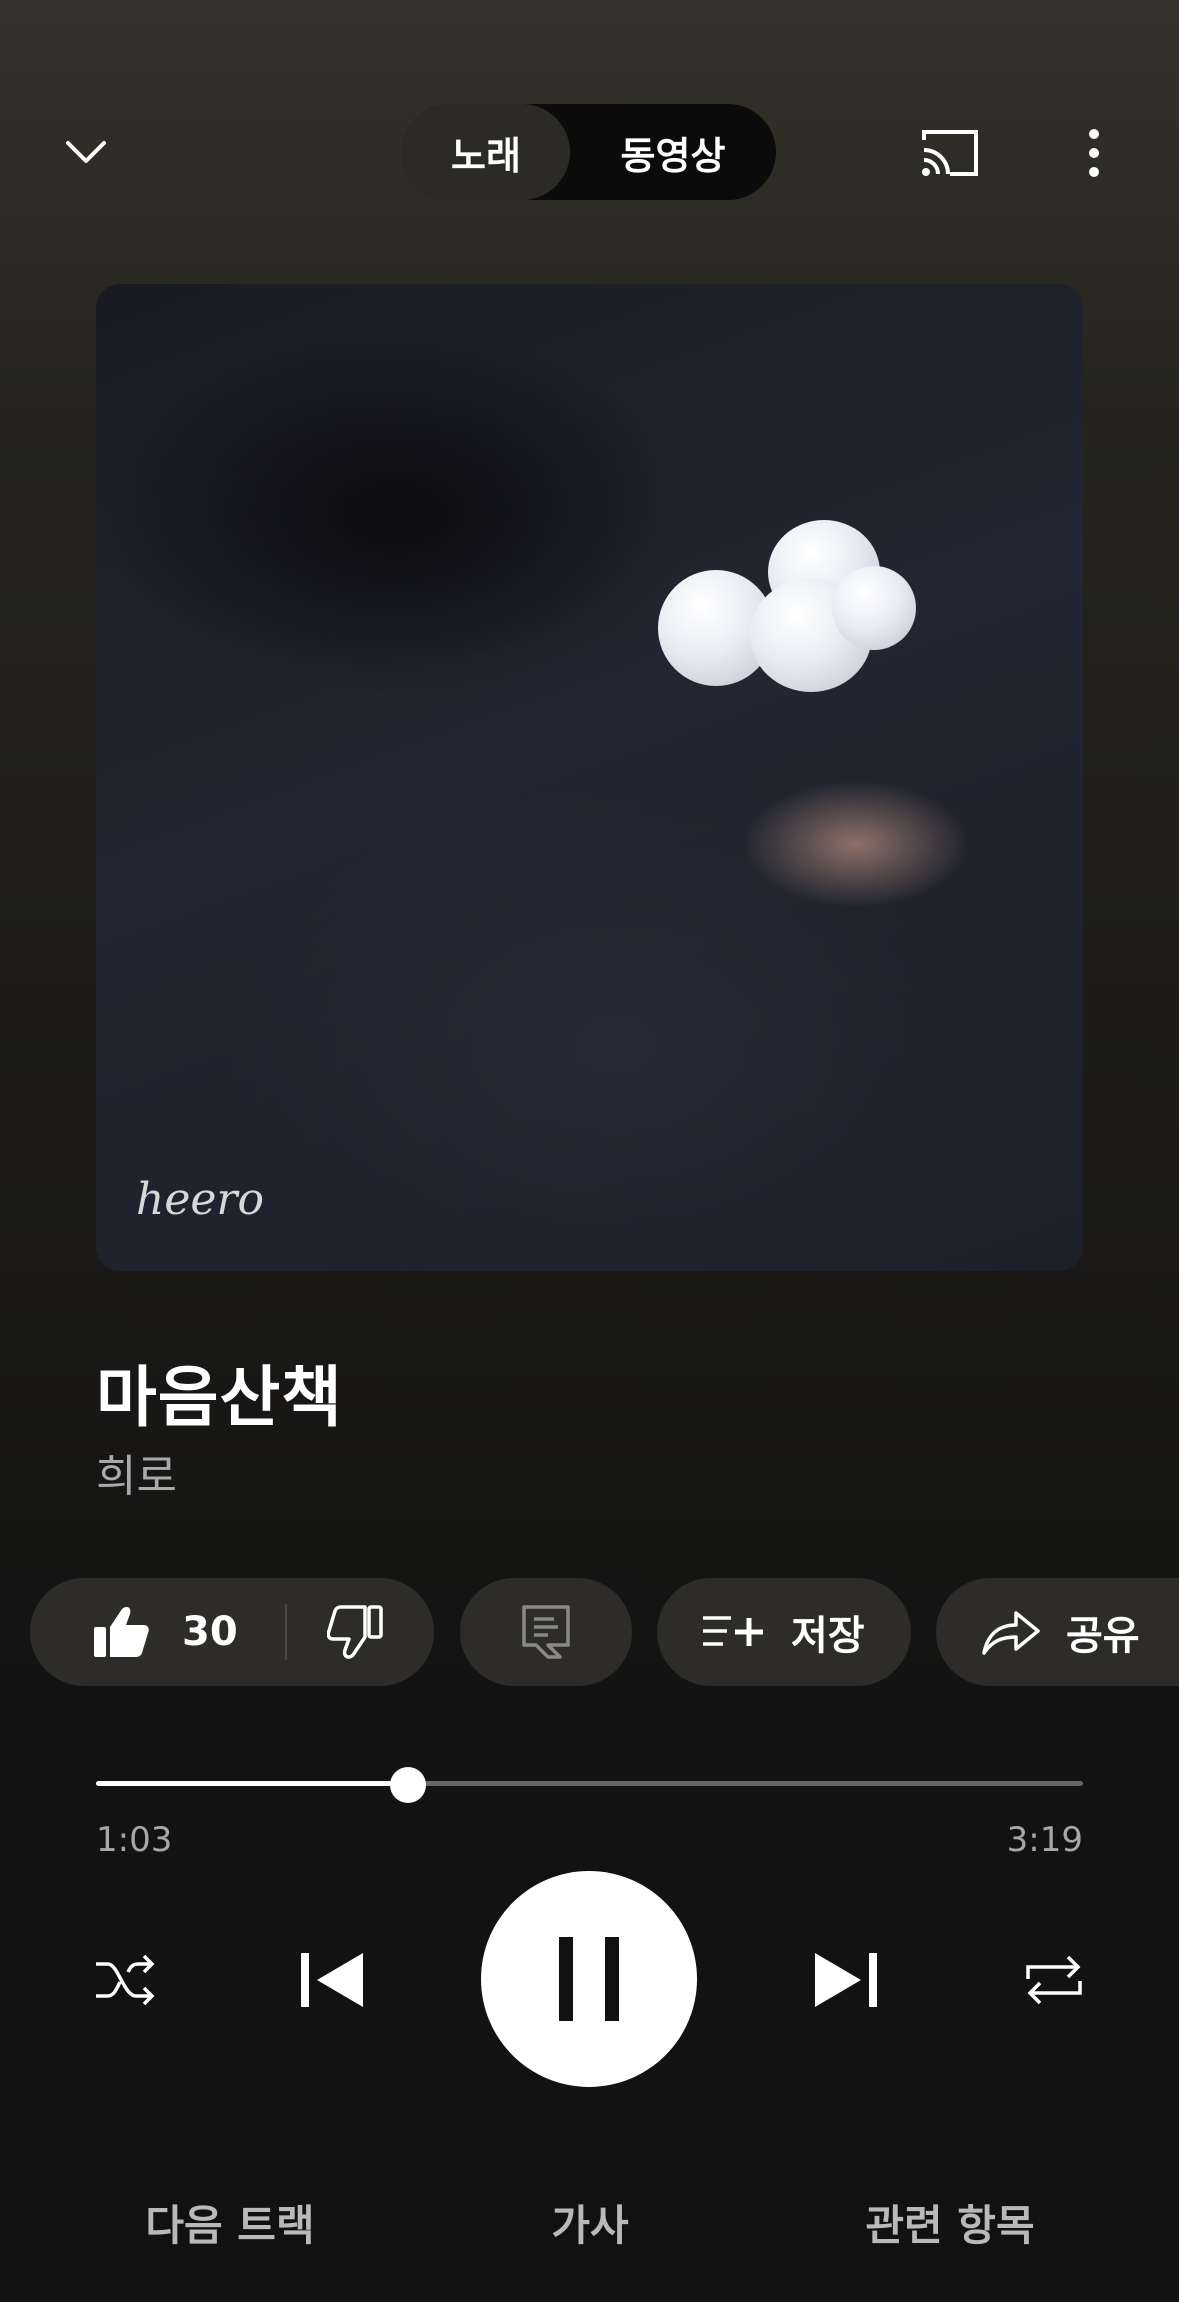 The width and height of the screenshot is (1179, 2302). I want to click on tab-lyrics: 가사, so click(590, 2222).